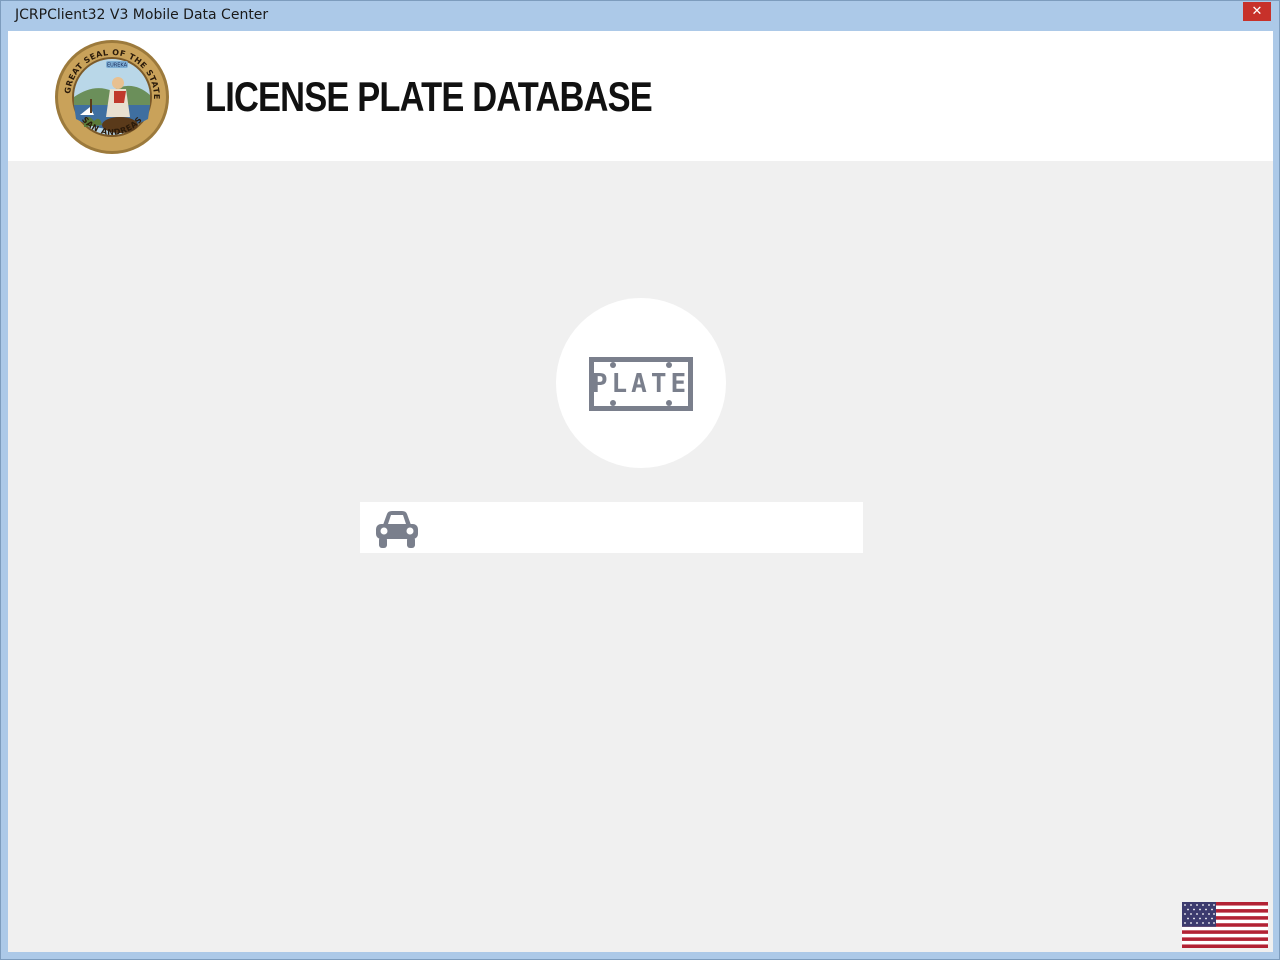  I want to click on license-plate-icon: PLATE, so click(641, 384).